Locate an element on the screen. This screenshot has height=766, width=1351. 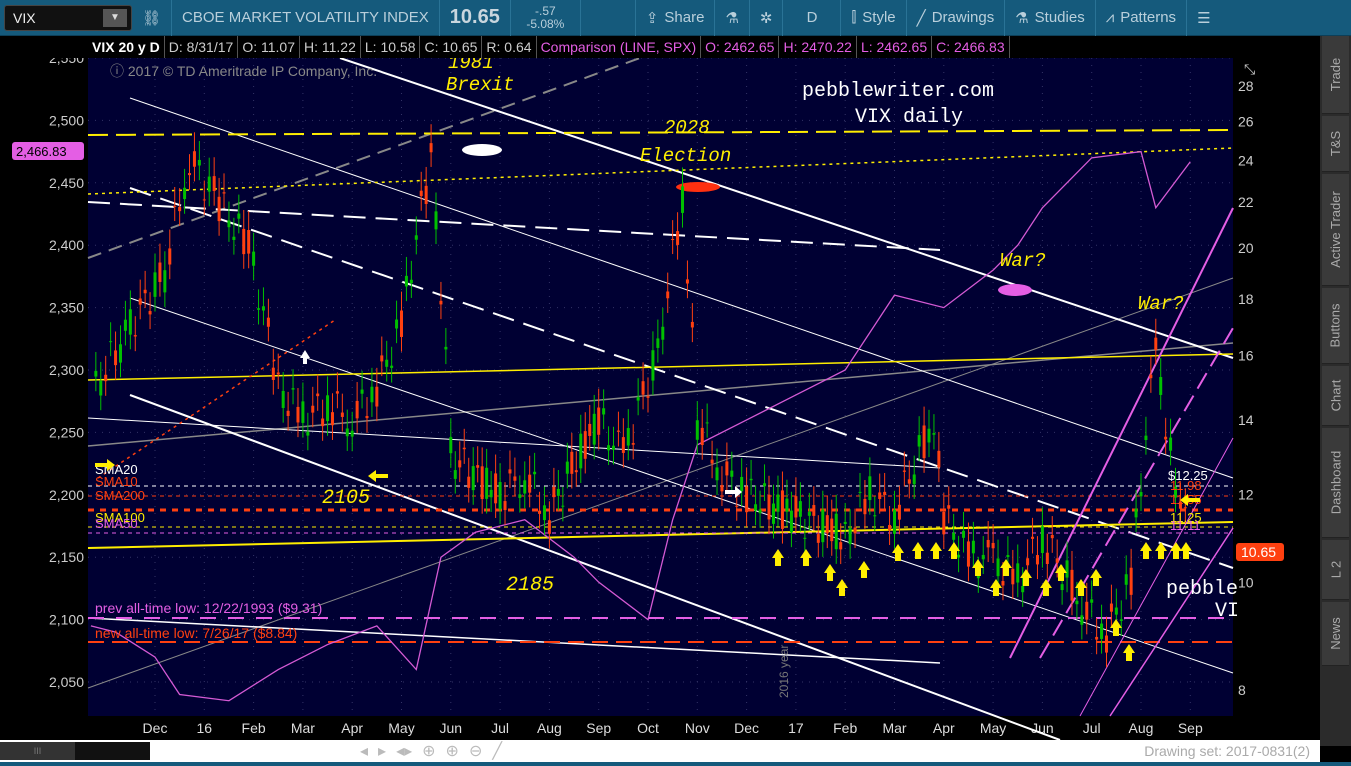
sidebar-tab-dashboard: Dashboard is located at coordinates (1335, 483).